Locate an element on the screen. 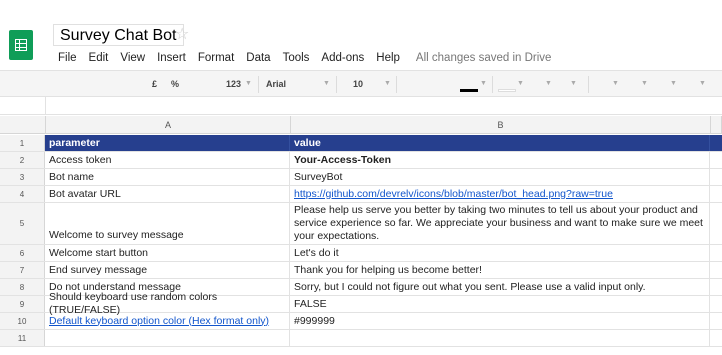 This screenshot has width=722, height=355. cell-b9: FALSE is located at coordinates (500, 304).